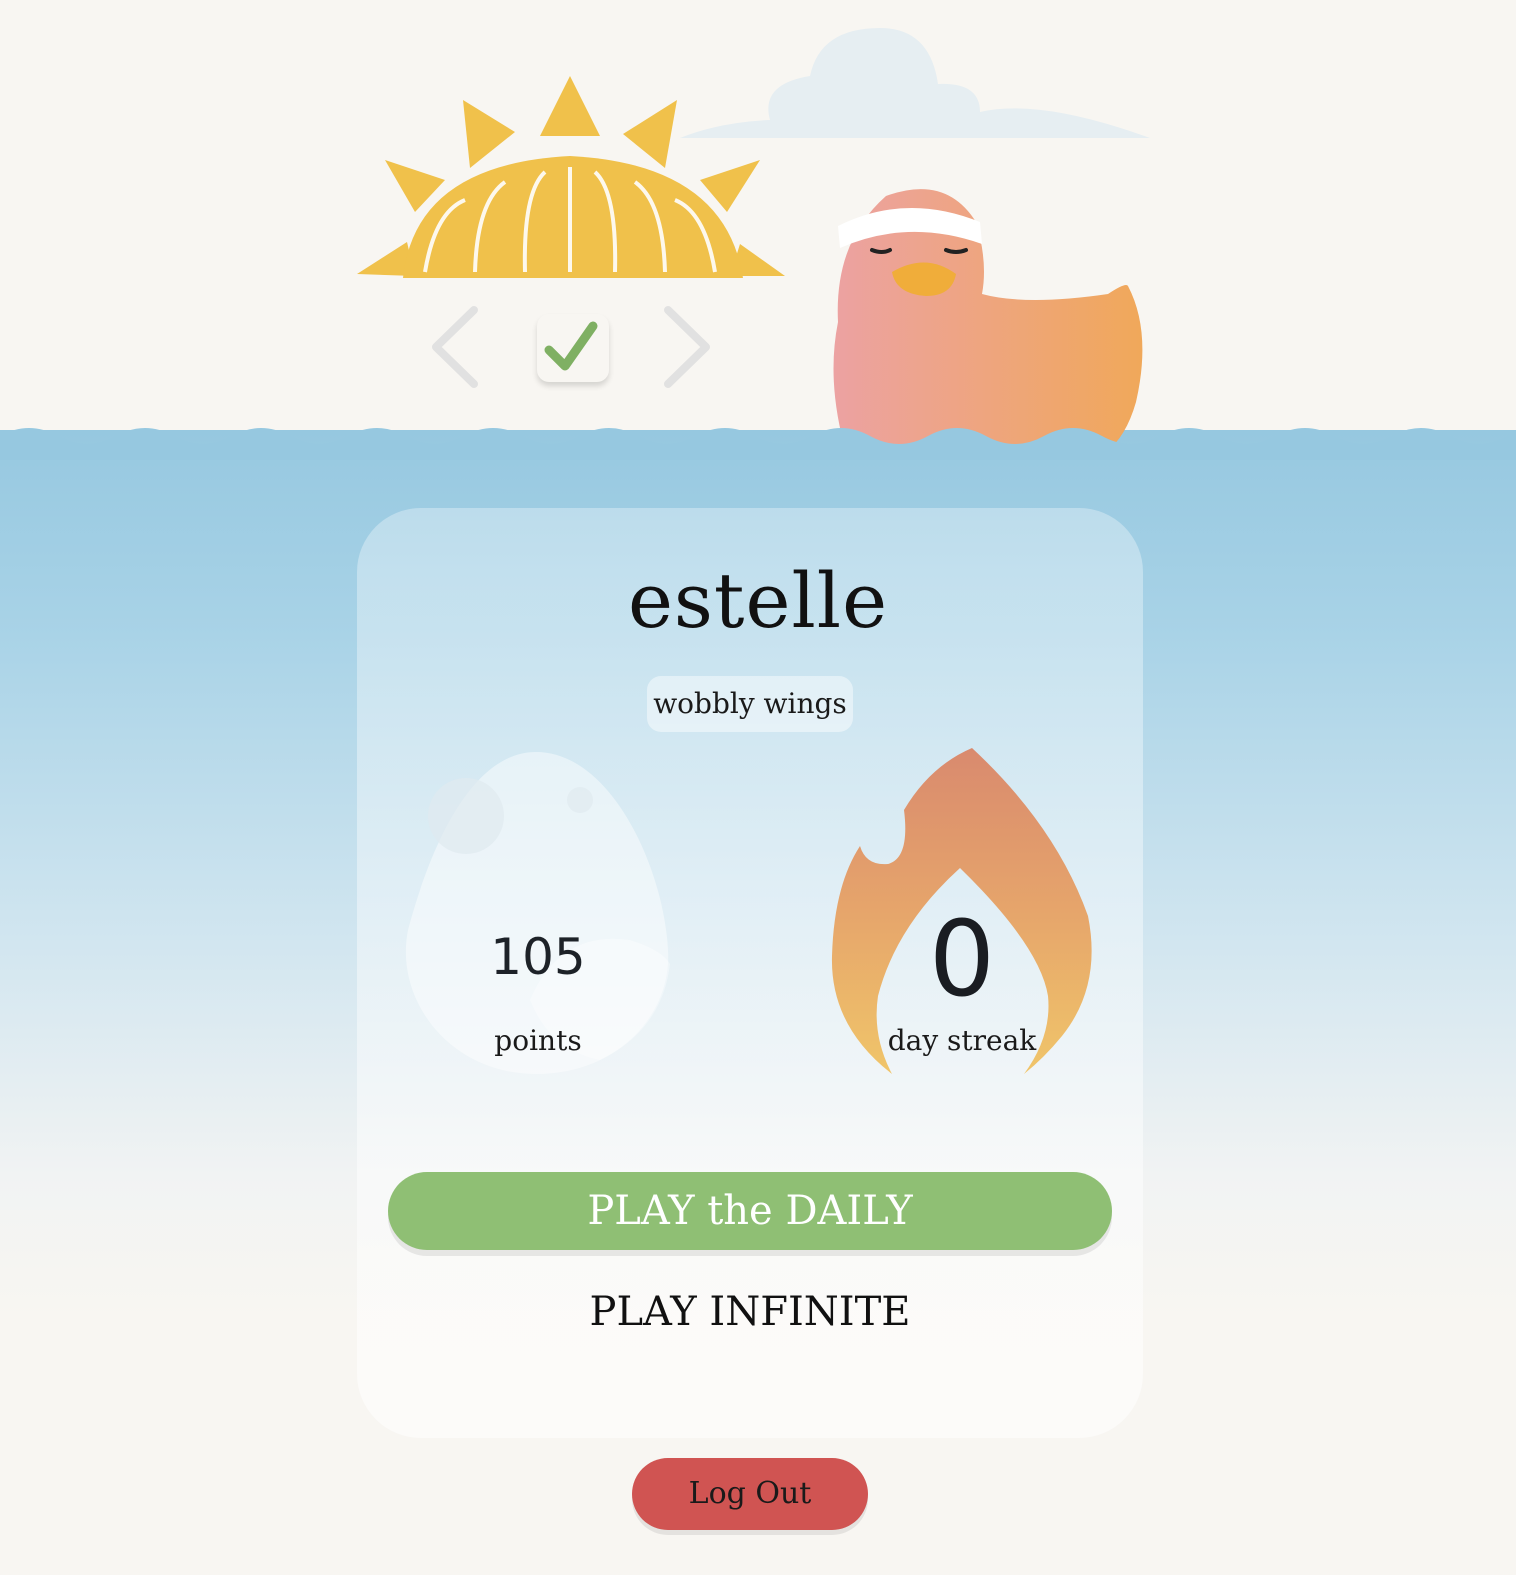  Describe the element at coordinates (750, 1494) in the screenshot. I see `logout-button: Log Out` at that location.